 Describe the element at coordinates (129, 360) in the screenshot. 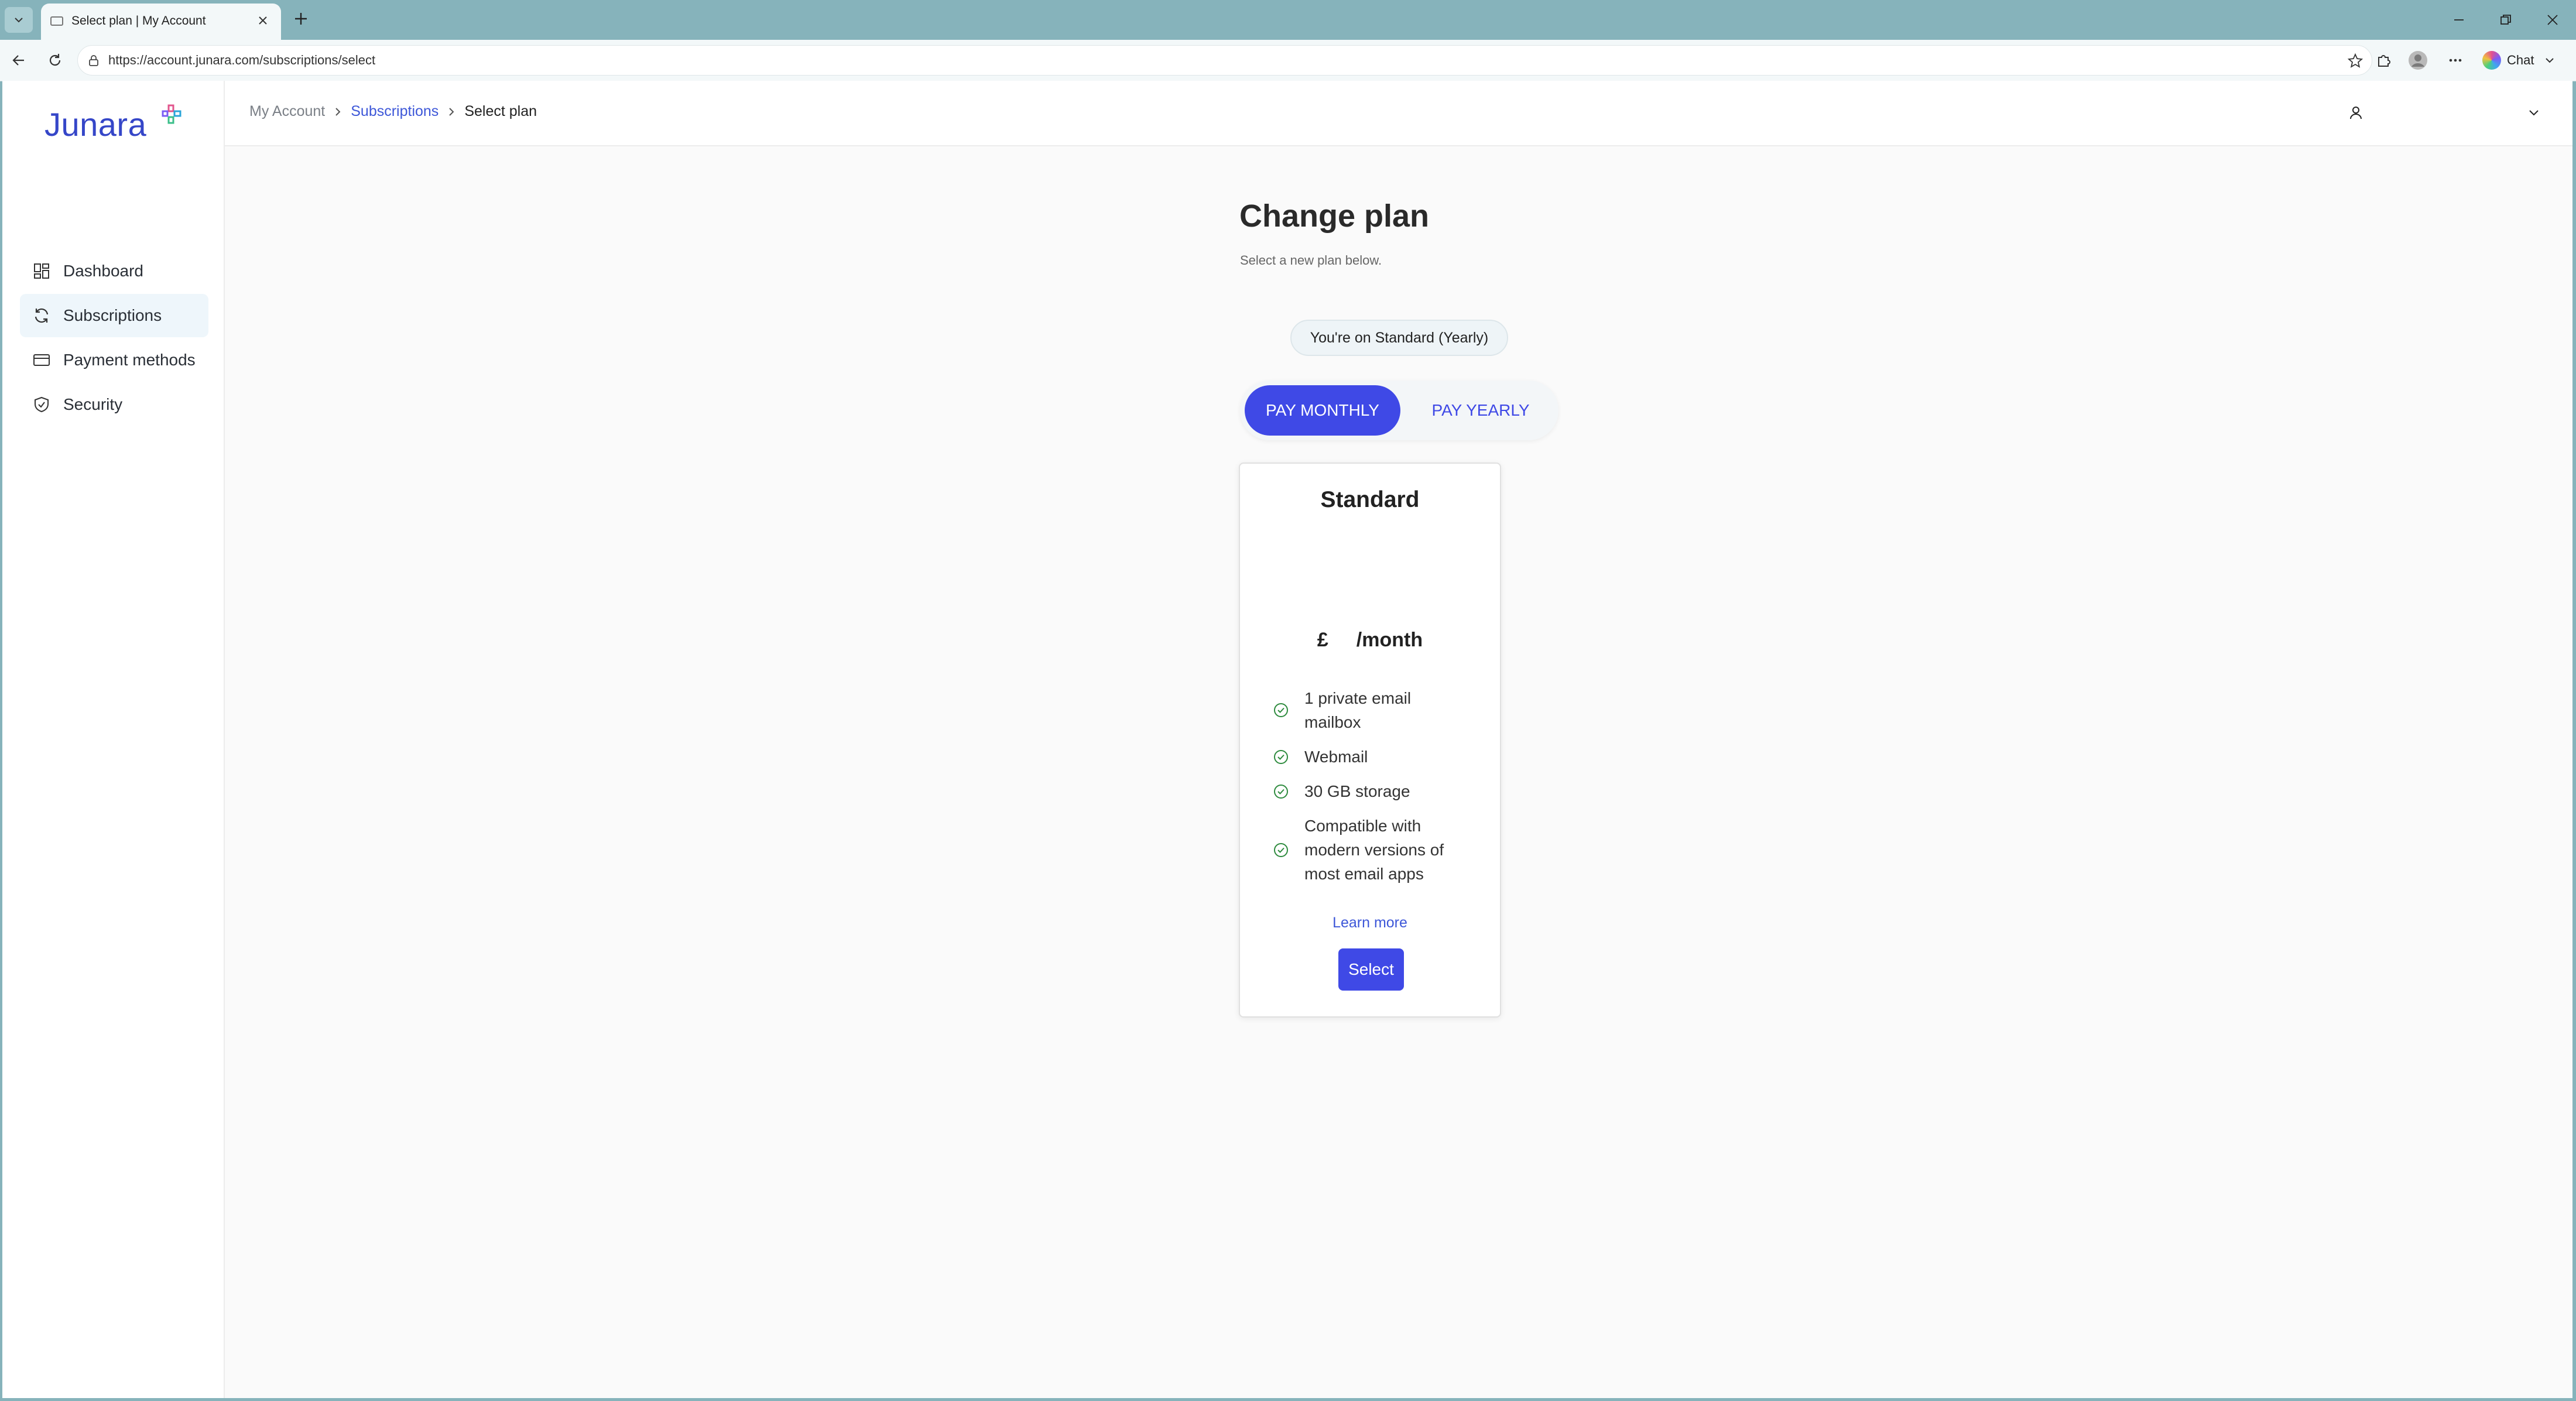

I see `sidebar-item-label: Payment methods` at that location.